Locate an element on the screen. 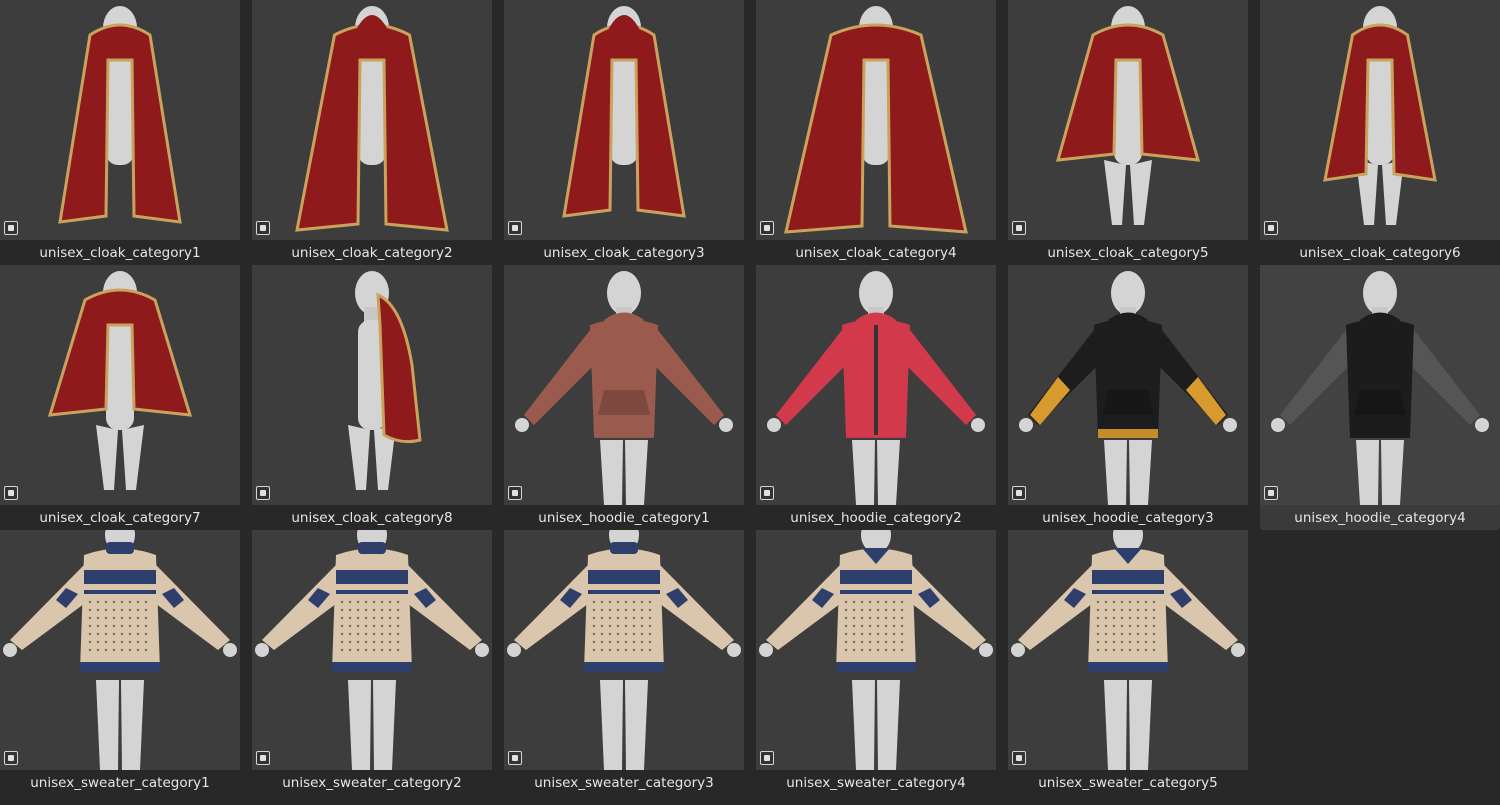 The width and height of the screenshot is (1500, 805). asset-label: unisex_cloak_category7 is located at coordinates (120, 518).